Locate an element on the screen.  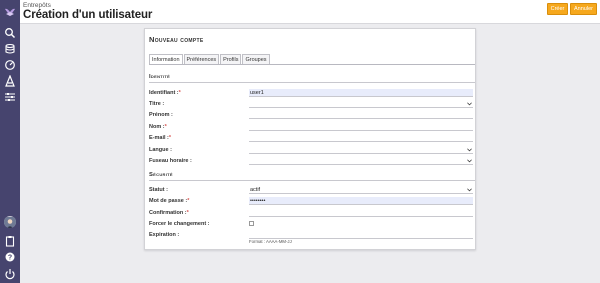
row-langue: Langue : is located at coordinates (312, 150).